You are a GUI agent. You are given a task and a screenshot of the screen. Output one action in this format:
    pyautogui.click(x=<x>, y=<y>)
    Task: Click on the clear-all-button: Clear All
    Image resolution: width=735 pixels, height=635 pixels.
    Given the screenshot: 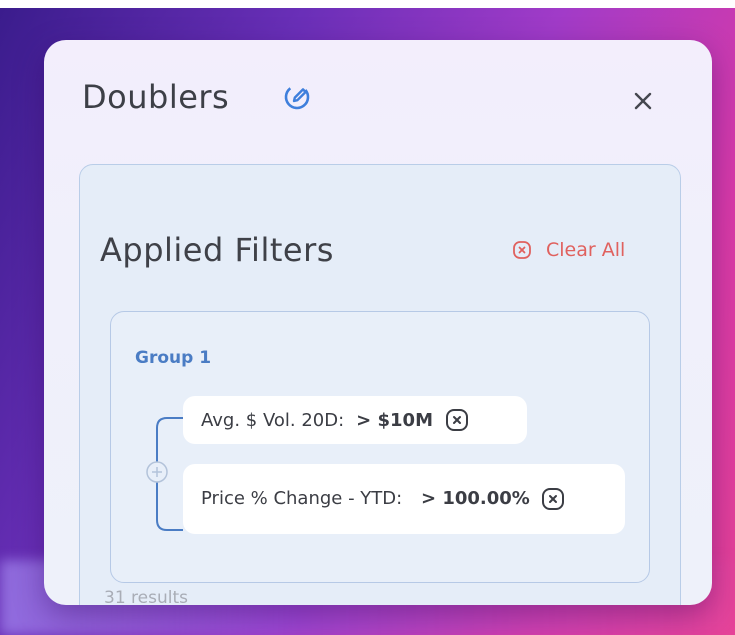 What is the action you would take?
    pyautogui.click(x=568, y=250)
    